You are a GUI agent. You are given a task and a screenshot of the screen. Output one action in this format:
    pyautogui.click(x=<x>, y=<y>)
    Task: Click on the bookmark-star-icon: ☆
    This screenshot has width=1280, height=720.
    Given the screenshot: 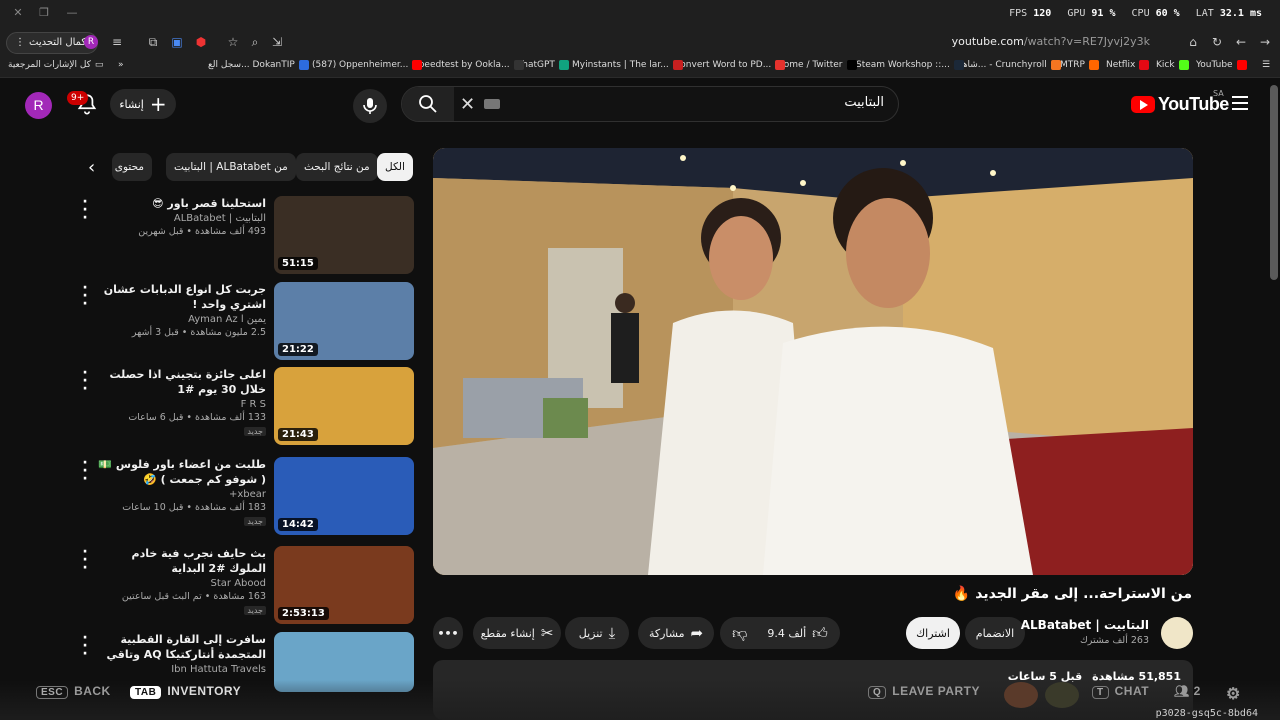 What is the action you would take?
    pyautogui.click(x=233, y=42)
    